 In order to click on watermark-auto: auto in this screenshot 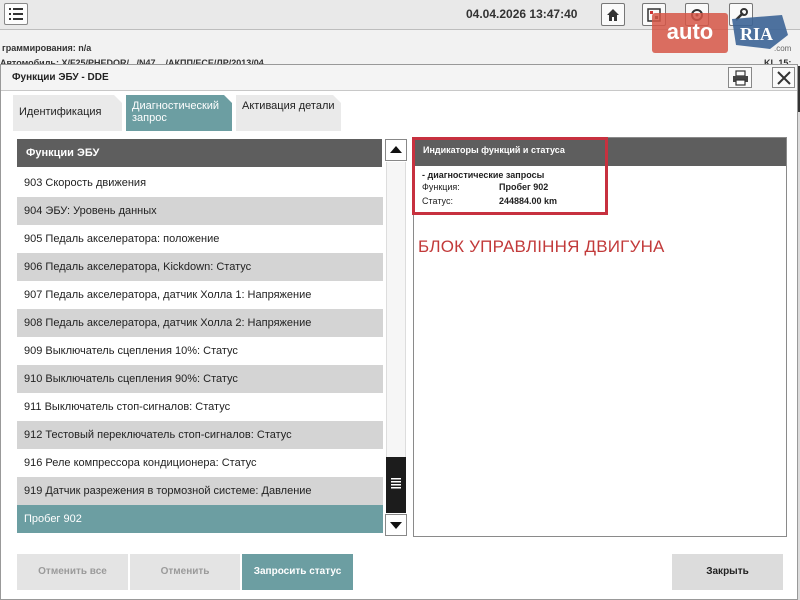, I will do `click(690, 33)`.